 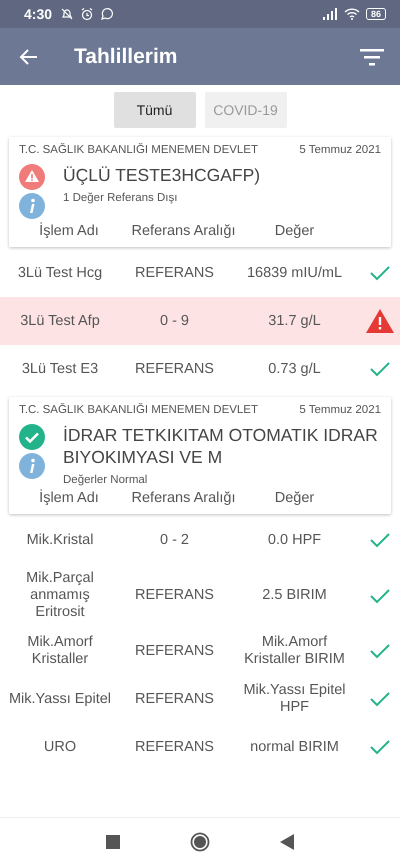 I want to click on home-icon, so click(x=200, y=842).